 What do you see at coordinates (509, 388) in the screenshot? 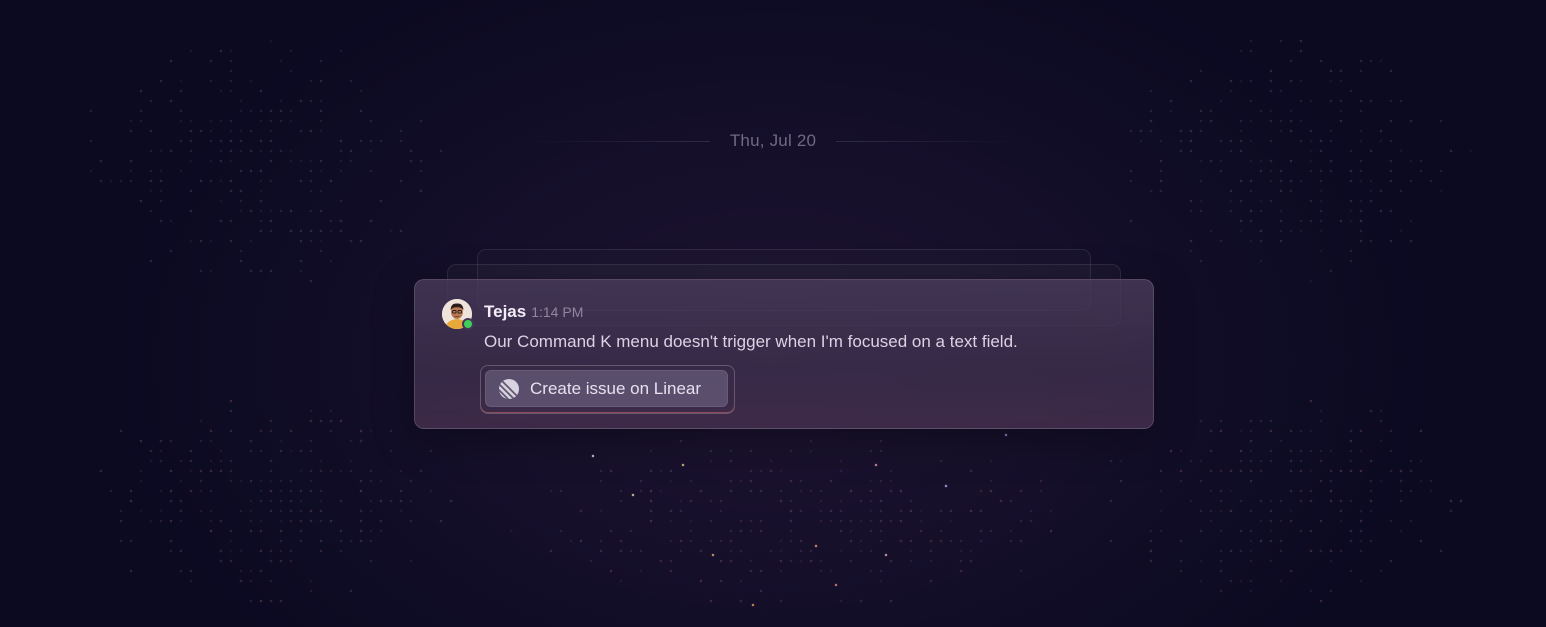
I see `linear-logo-icon` at bounding box center [509, 388].